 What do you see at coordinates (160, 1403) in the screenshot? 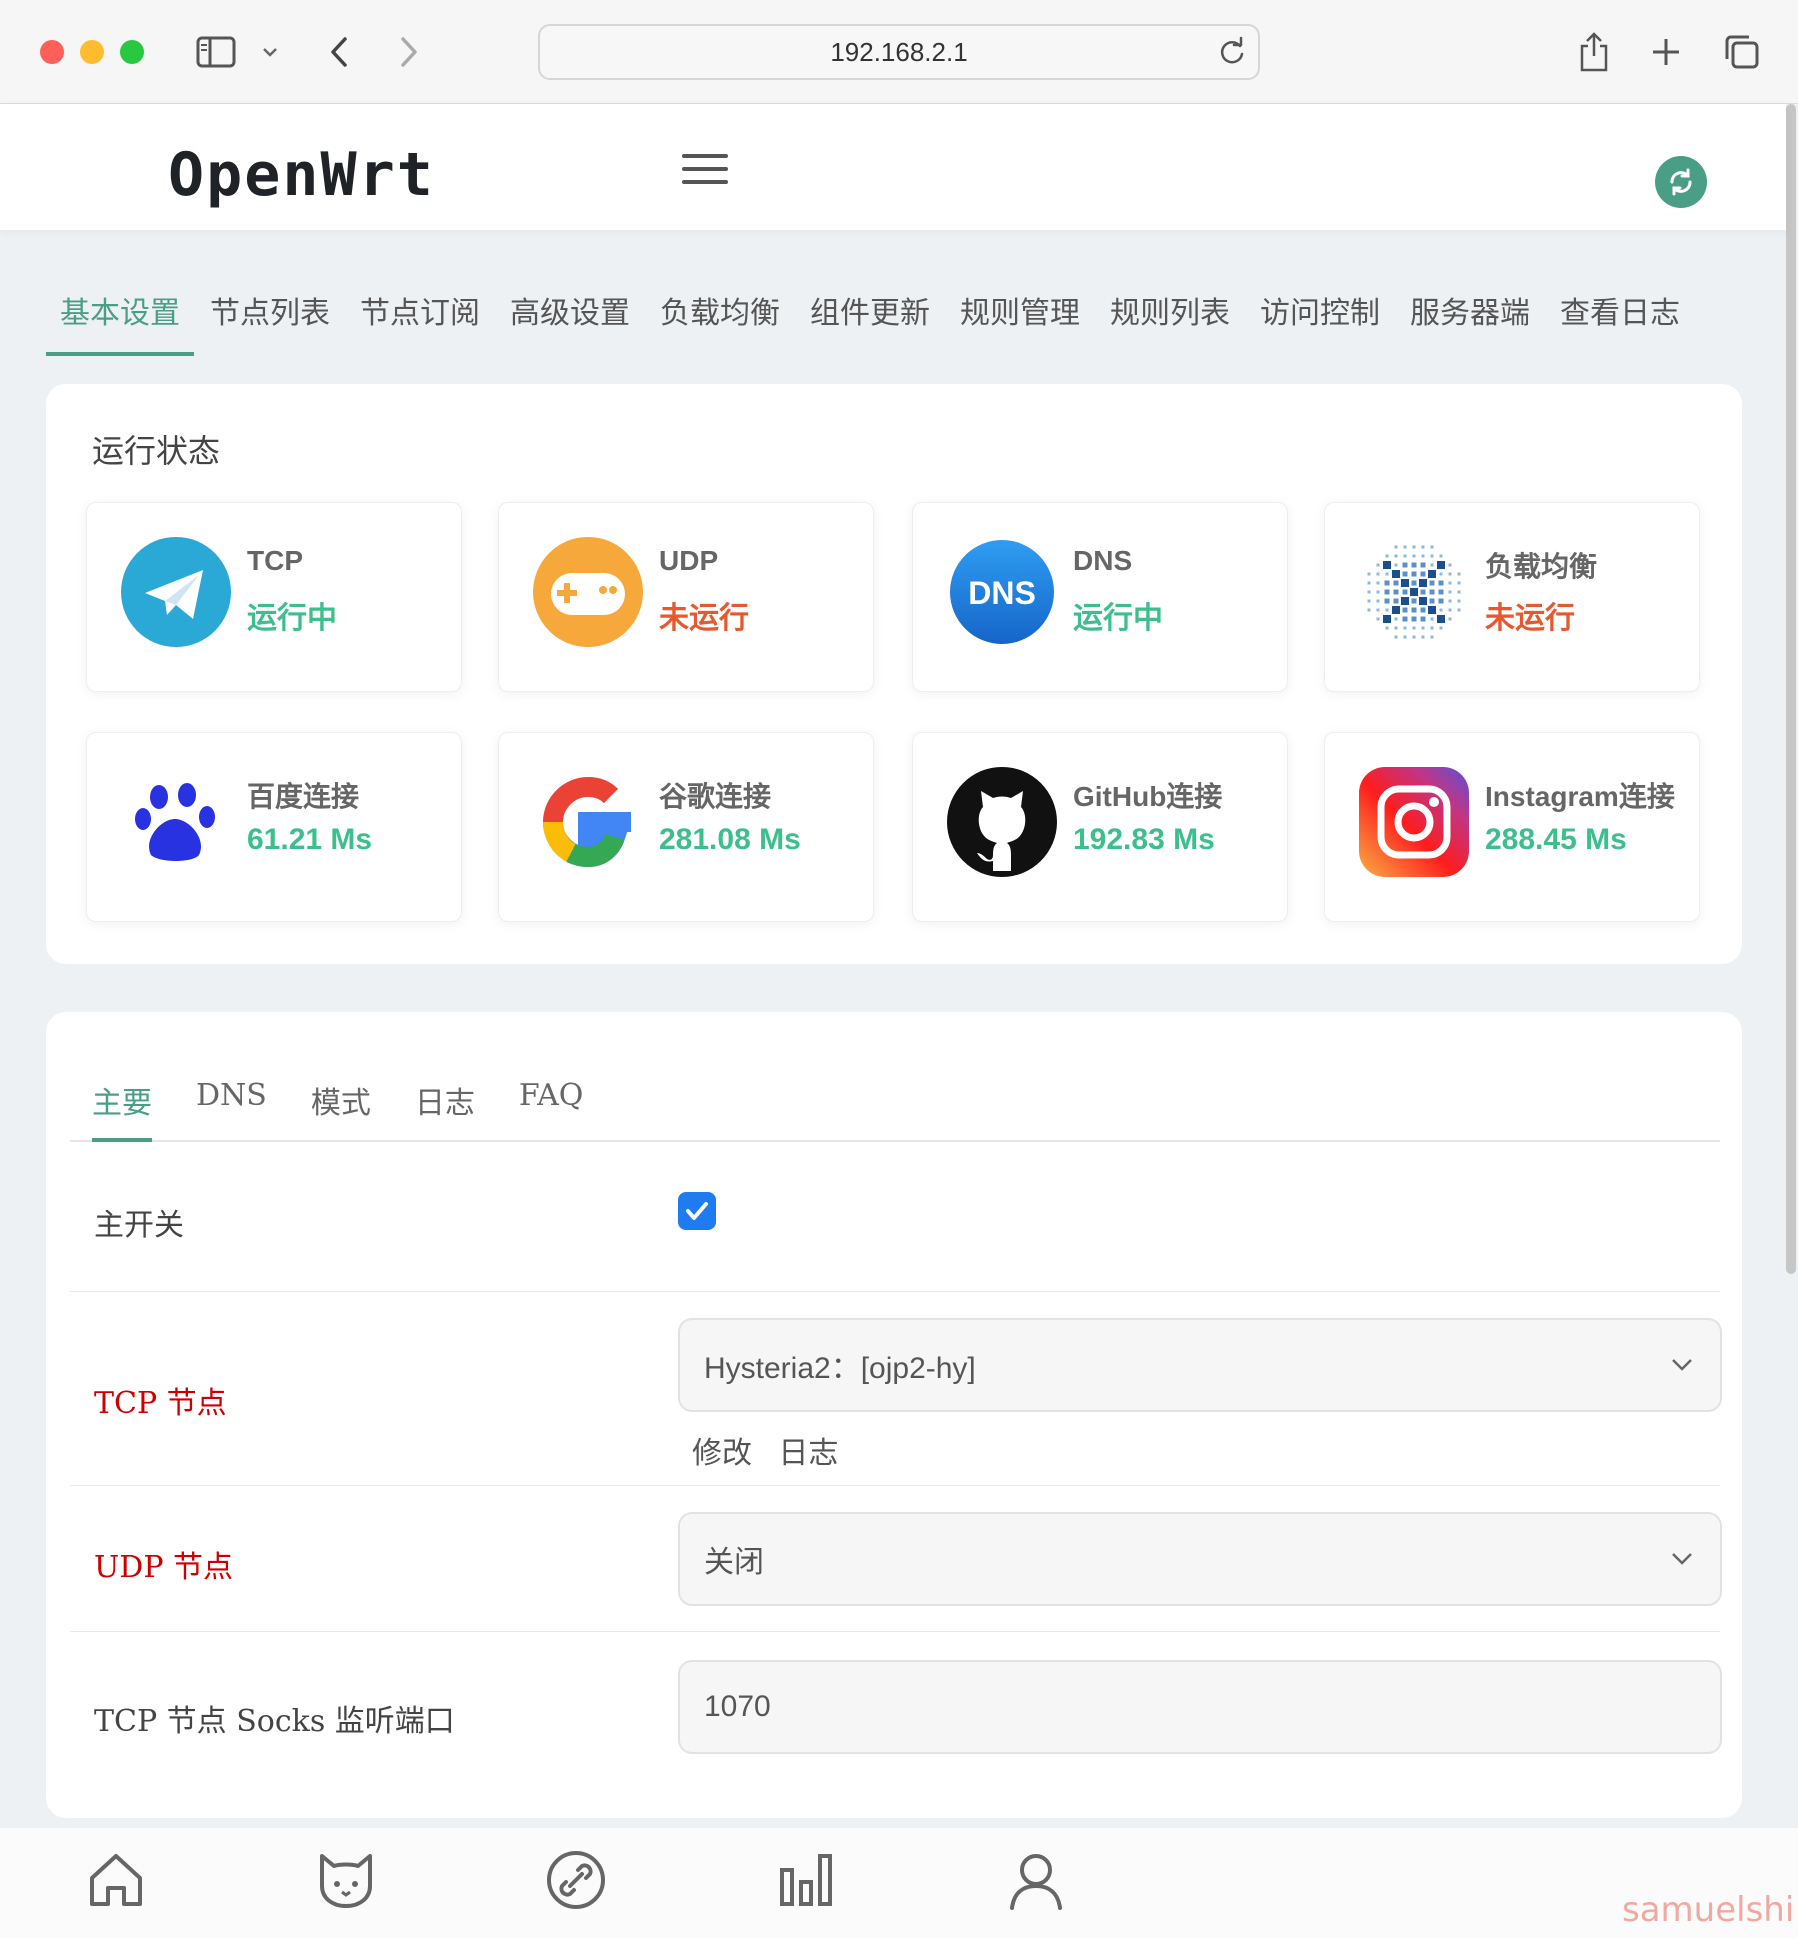
I see `tcp-node-label: TCP 节点` at bounding box center [160, 1403].